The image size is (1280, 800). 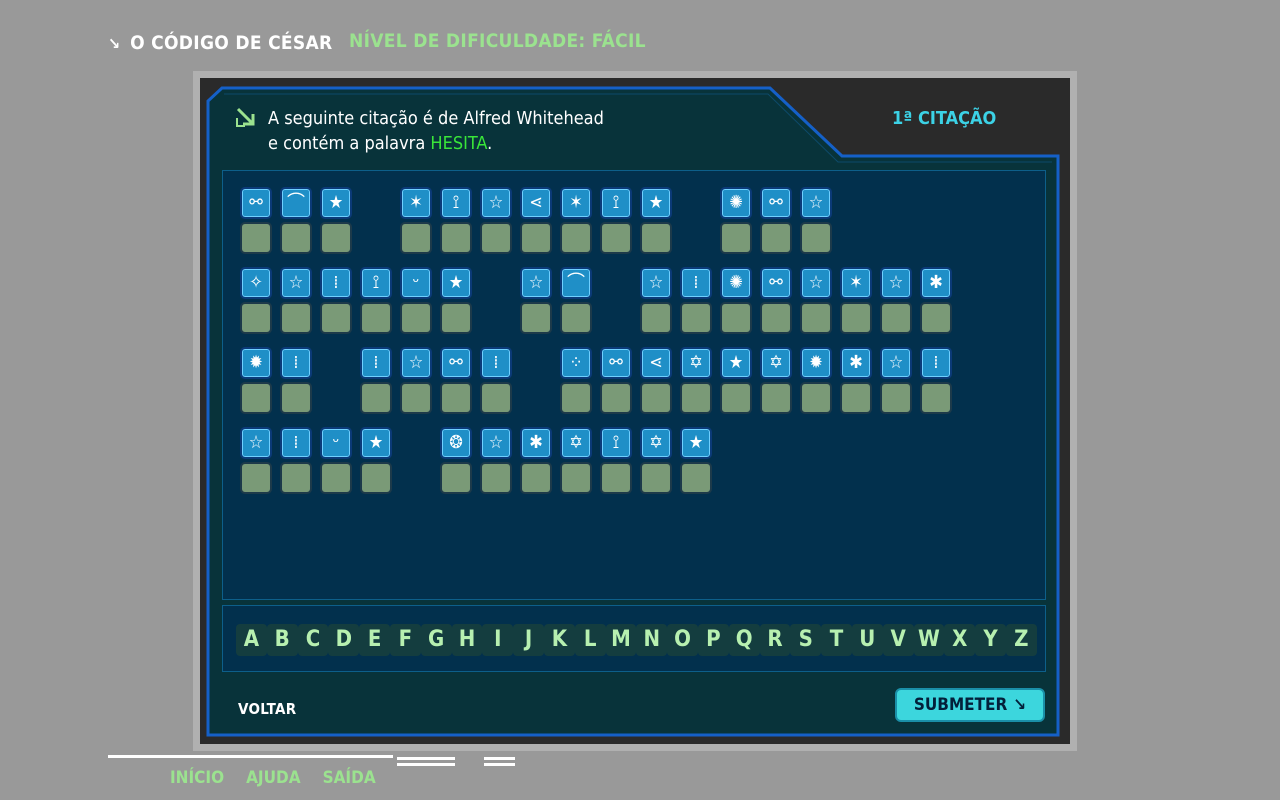 I want to click on letter-key: I, so click(x=498, y=640).